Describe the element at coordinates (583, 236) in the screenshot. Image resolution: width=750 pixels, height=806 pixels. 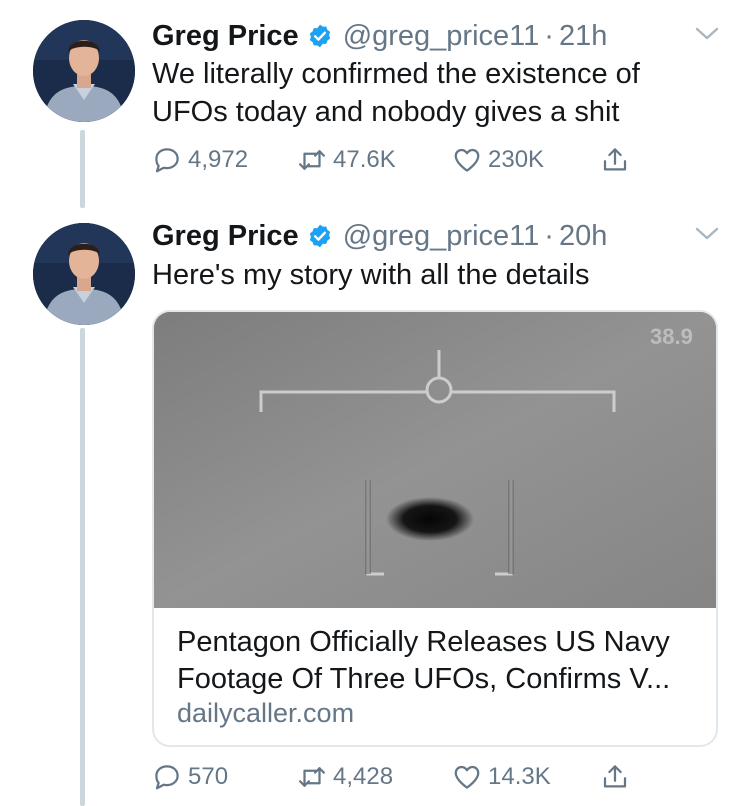
I see `timestamp: 20h` at that location.